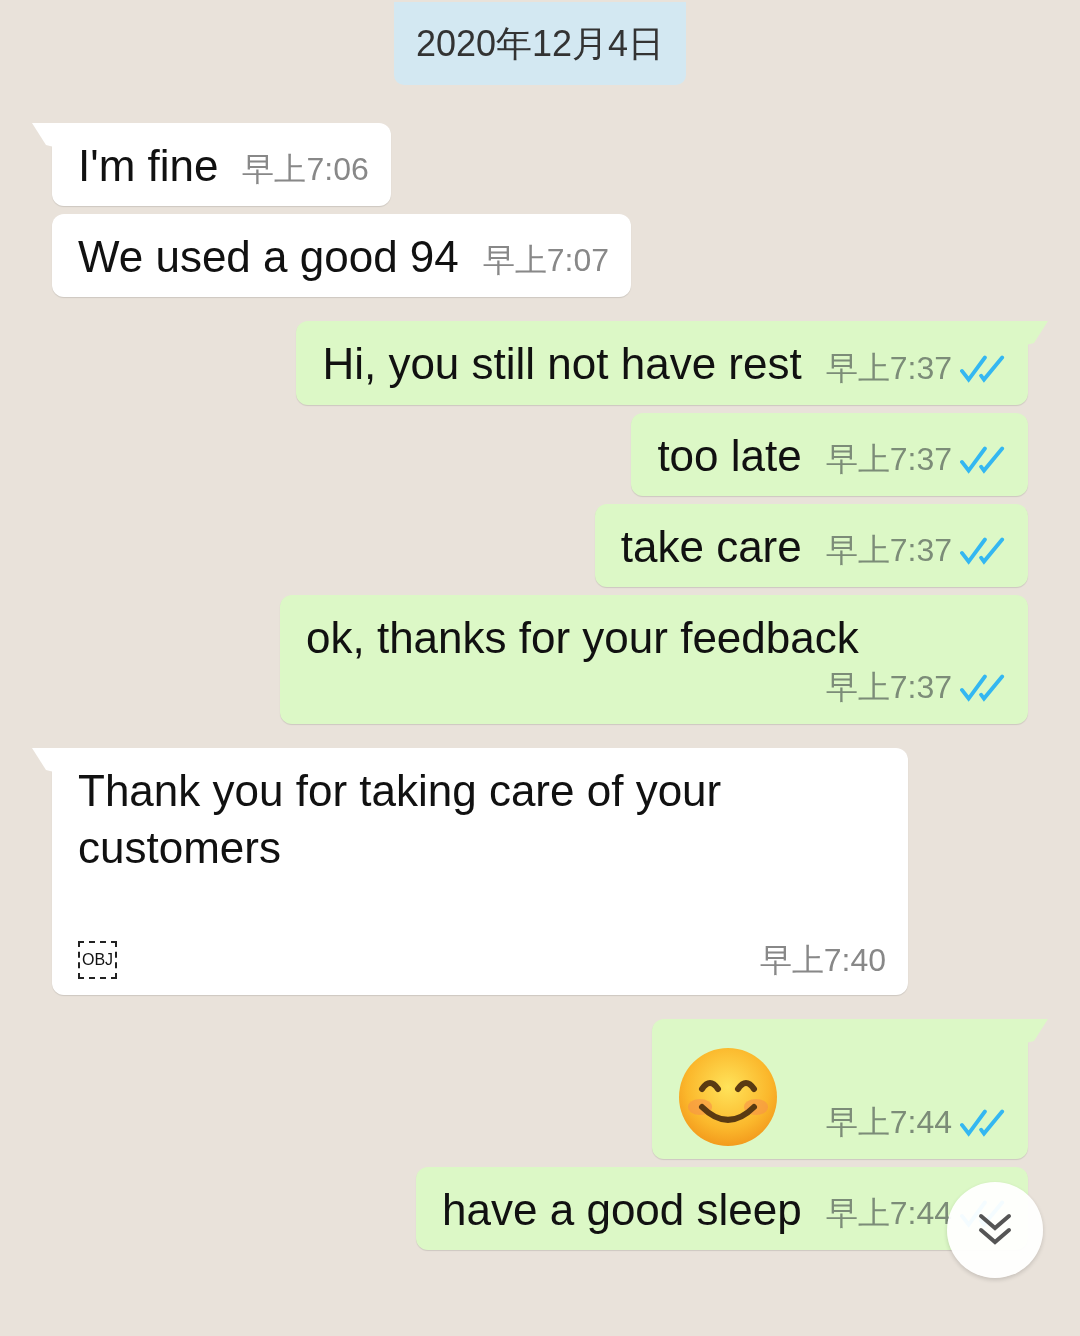 This screenshot has width=1080, height=1336. What do you see at coordinates (540, 43) in the screenshot?
I see `date-chip: 2020年12月4日` at bounding box center [540, 43].